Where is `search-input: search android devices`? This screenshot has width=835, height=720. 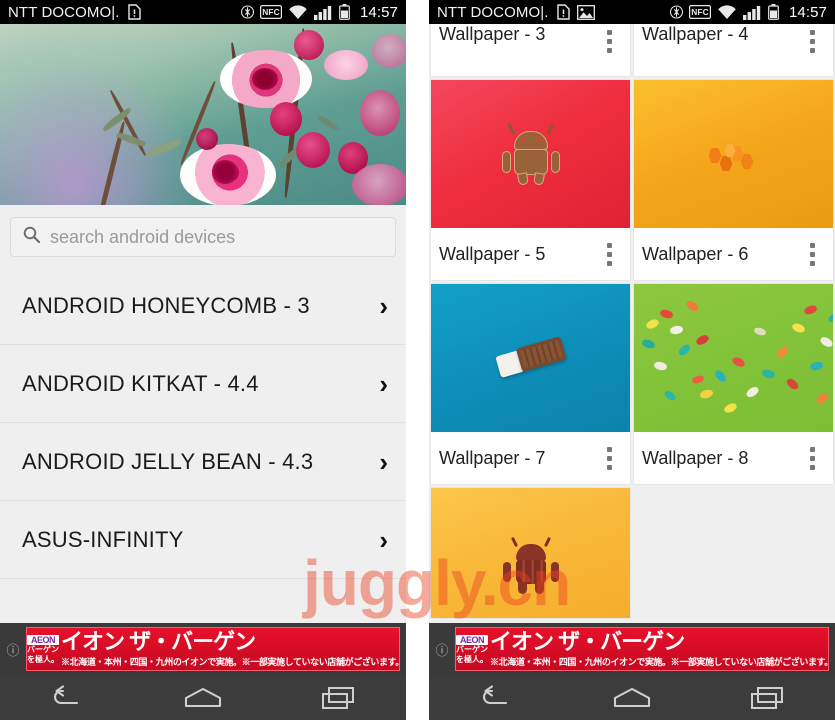
search-input: search android devices is located at coordinates (203, 237).